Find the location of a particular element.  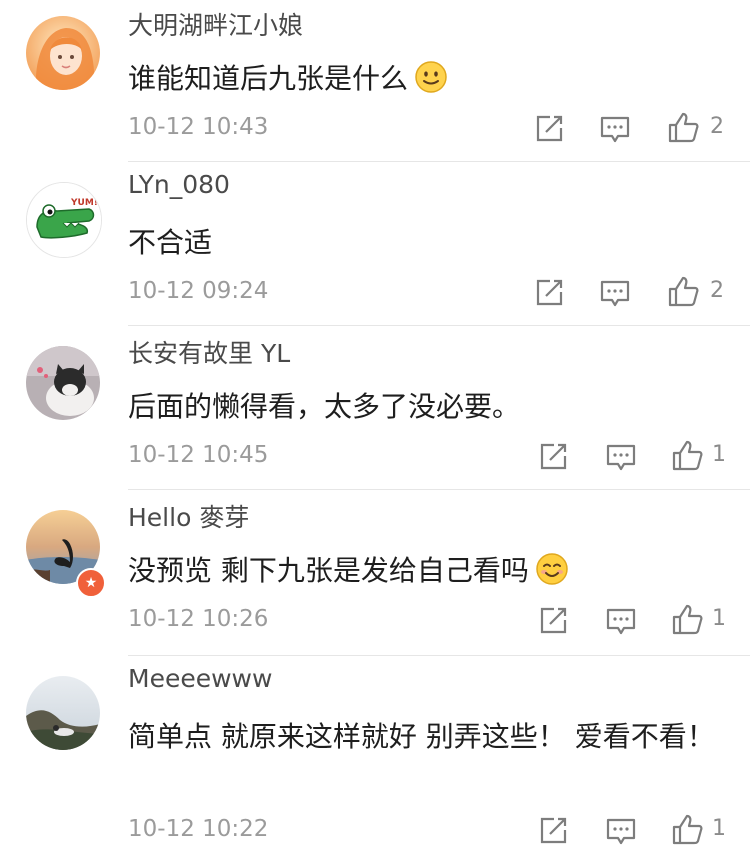

timestamp: 10-12 10:45 is located at coordinates (198, 455).